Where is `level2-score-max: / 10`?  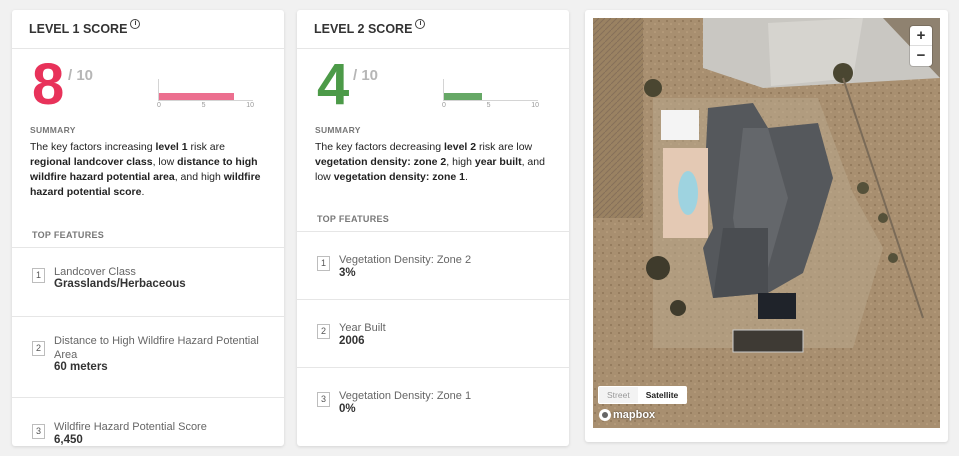 level2-score-max: / 10 is located at coordinates (366, 75).